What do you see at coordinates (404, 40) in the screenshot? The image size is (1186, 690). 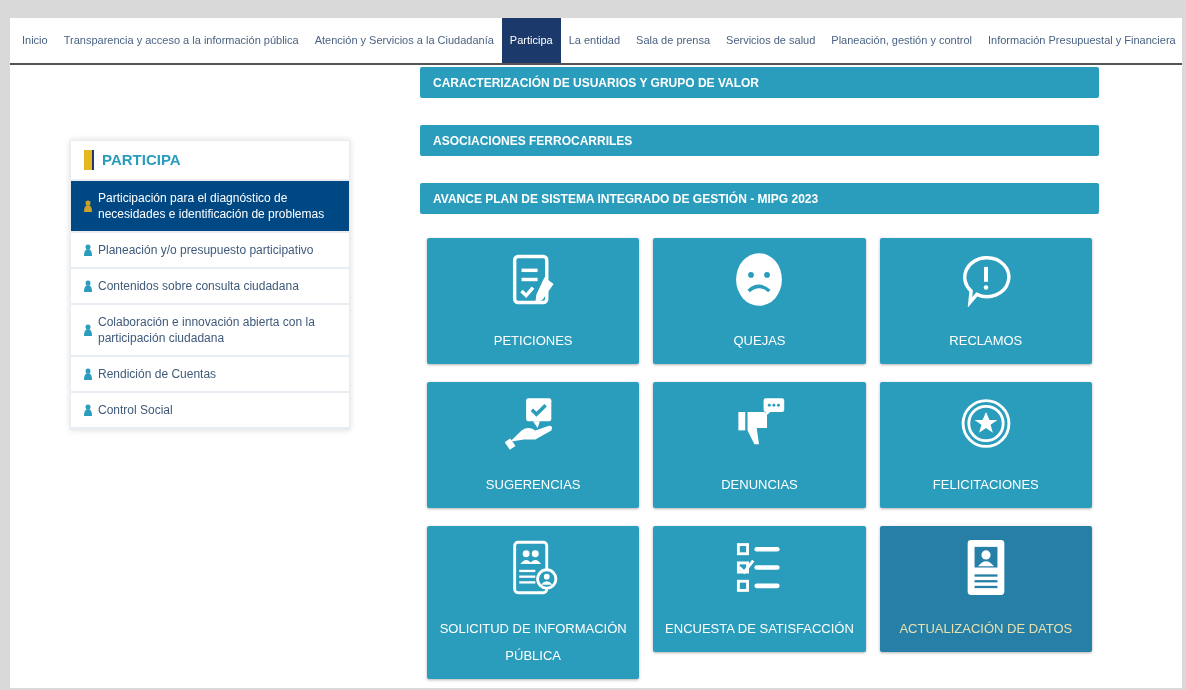 I see `nav-tab: Atención y Servicios a la Ciudadanía` at bounding box center [404, 40].